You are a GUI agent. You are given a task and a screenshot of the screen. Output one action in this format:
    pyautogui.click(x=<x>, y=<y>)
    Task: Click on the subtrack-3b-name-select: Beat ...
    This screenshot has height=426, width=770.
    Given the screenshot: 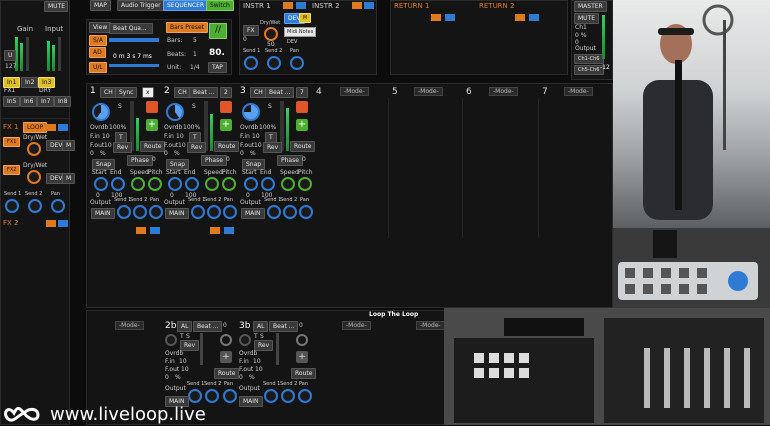 What is the action you would take?
    pyautogui.click(x=284, y=326)
    